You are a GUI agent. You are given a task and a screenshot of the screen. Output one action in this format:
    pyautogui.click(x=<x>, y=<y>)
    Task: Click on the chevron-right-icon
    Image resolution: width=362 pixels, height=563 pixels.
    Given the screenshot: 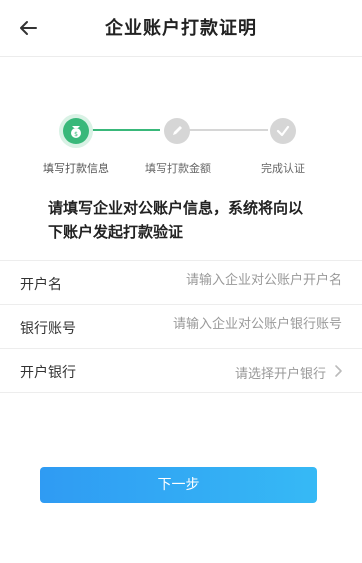 What is the action you would take?
    pyautogui.click(x=338, y=371)
    